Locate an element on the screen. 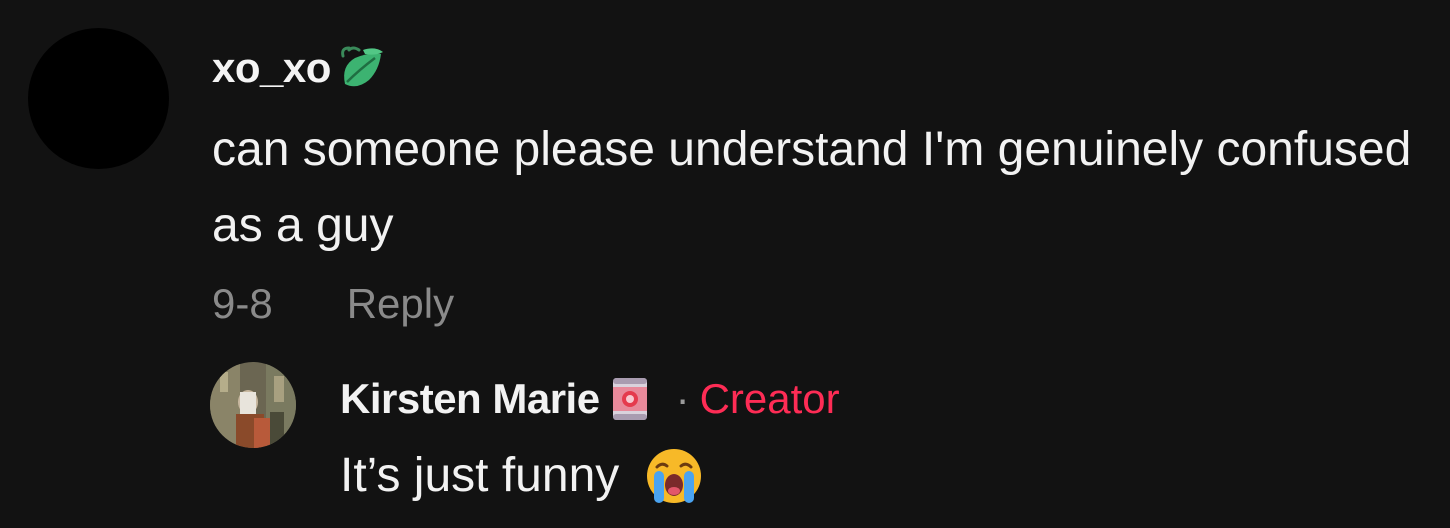  comment-author: xo_xo is located at coordinates (299, 68).